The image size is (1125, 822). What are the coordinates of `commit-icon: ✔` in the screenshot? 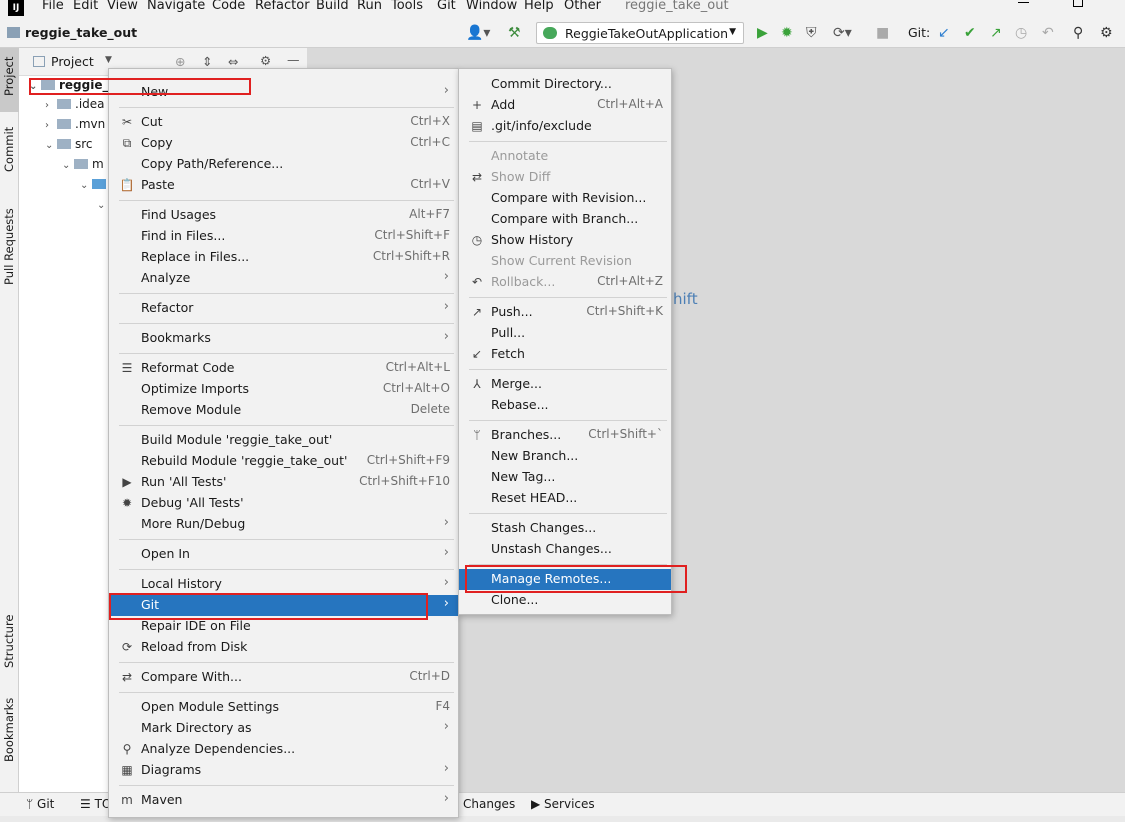 It's located at (970, 33).